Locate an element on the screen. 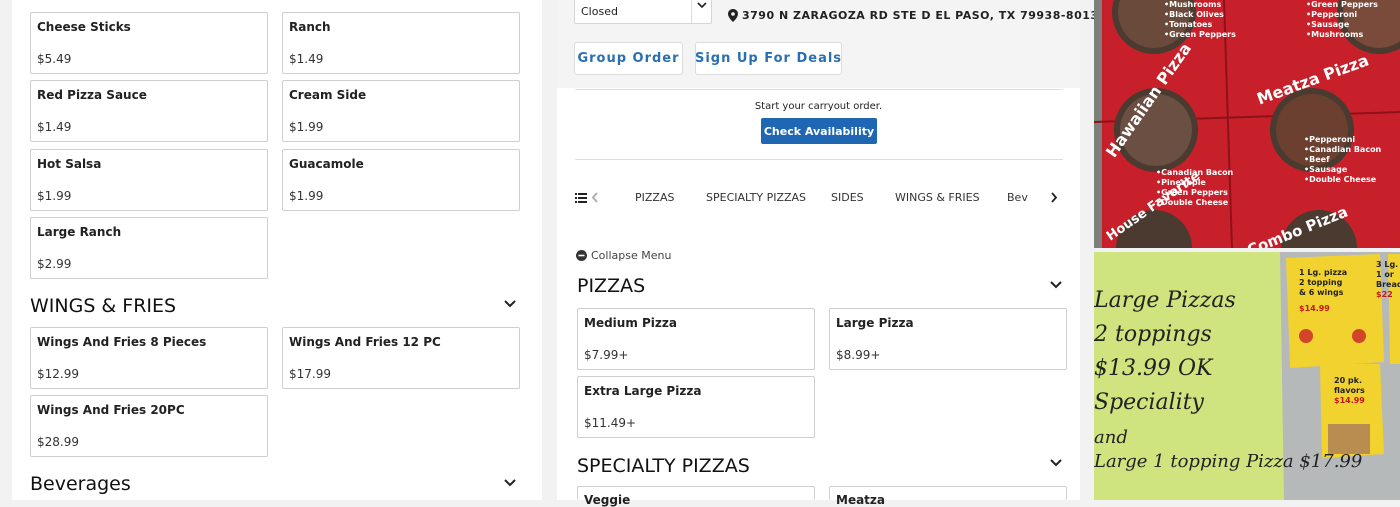  hours-status: Closed is located at coordinates (599, 11).